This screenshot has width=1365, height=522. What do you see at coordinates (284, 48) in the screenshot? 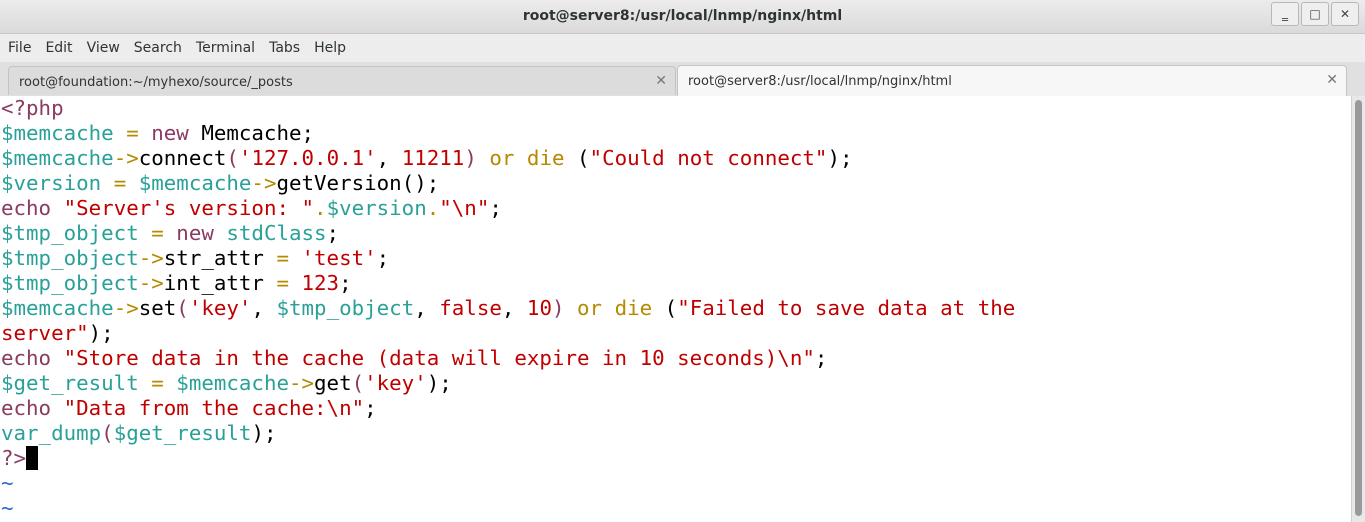
I see `menu-tabs: Tabs` at bounding box center [284, 48].